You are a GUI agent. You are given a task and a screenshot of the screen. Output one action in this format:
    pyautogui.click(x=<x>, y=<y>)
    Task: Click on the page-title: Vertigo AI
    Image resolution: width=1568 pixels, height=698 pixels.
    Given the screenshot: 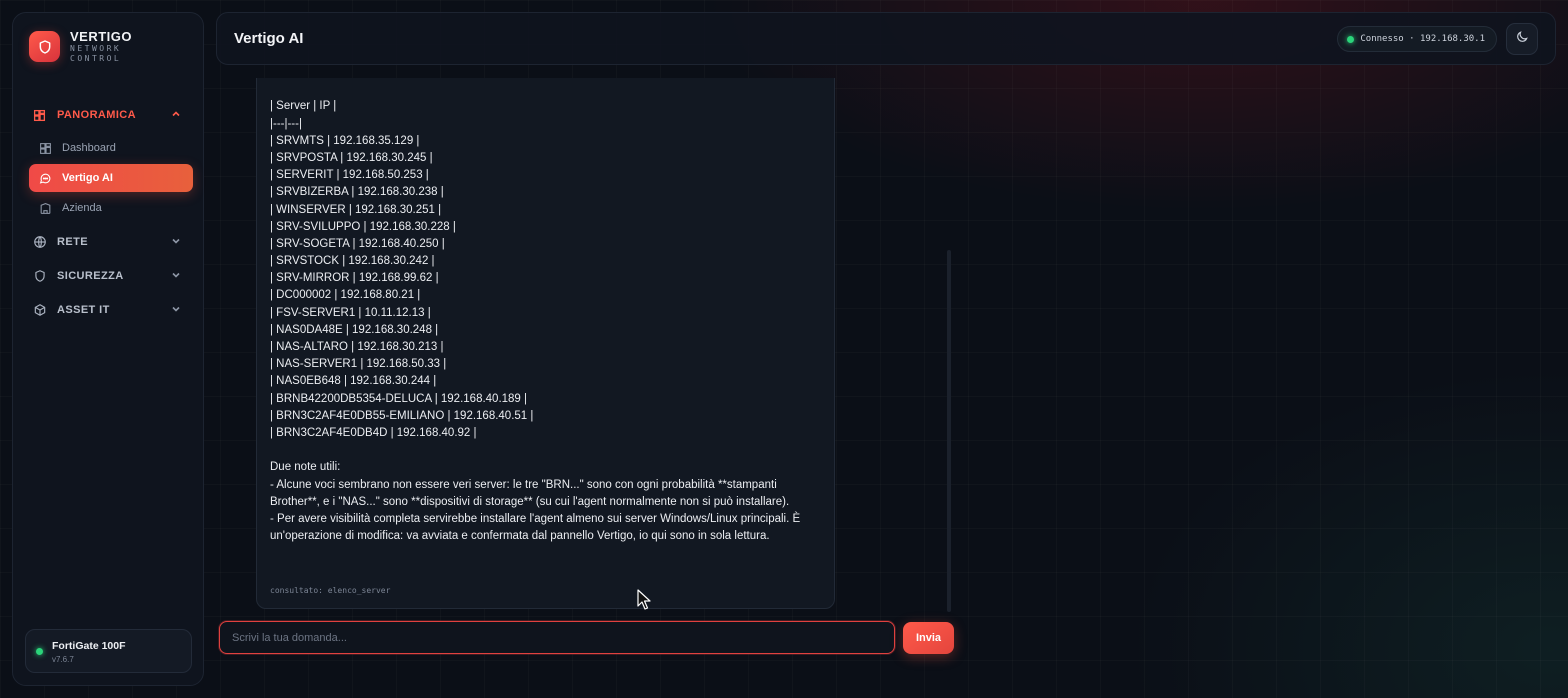 What is the action you would take?
    pyautogui.click(x=269, y=38)
    